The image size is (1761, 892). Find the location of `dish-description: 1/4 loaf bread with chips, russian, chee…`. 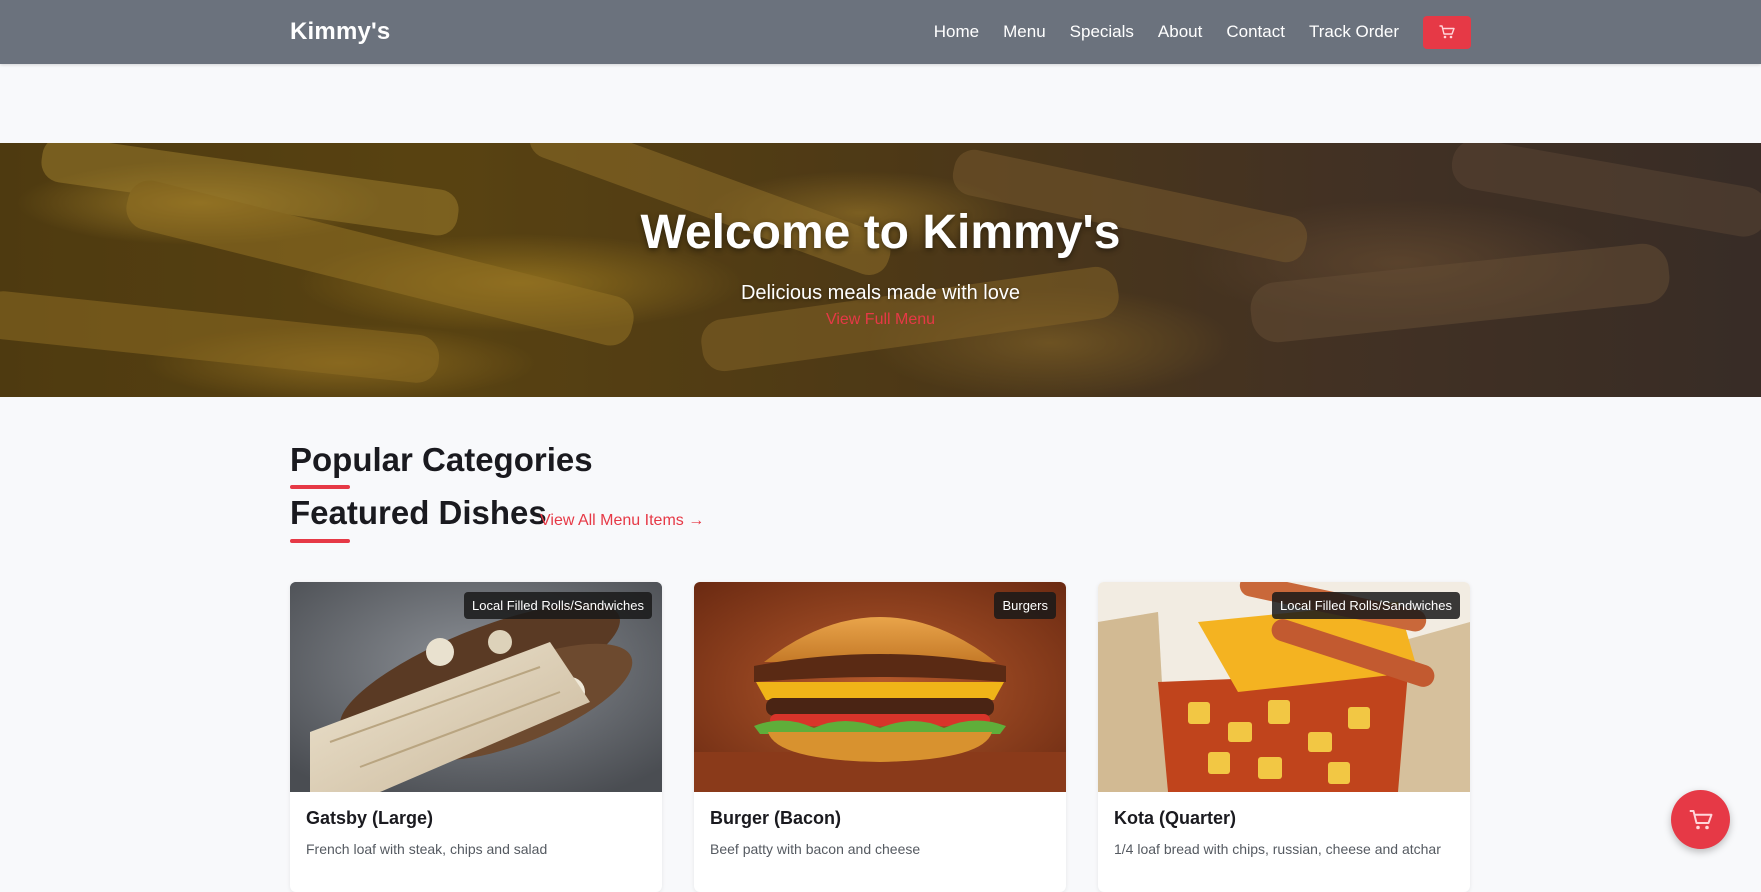

dish-description: 1/4 loaf bread with chips, russian, chee… is located at coordinates (1277, 849).